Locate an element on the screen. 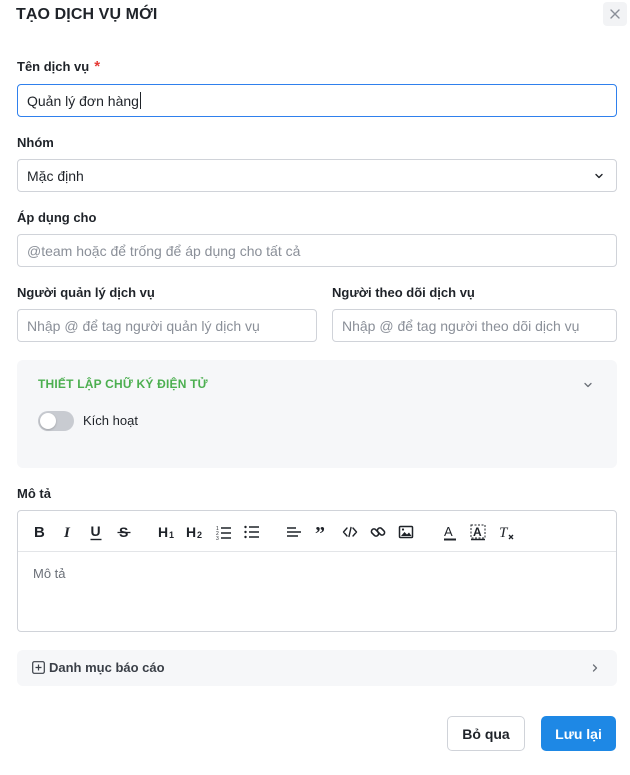 This screenshot has height=775, width=630. bold-button: B is located at coordinates (40, 532).